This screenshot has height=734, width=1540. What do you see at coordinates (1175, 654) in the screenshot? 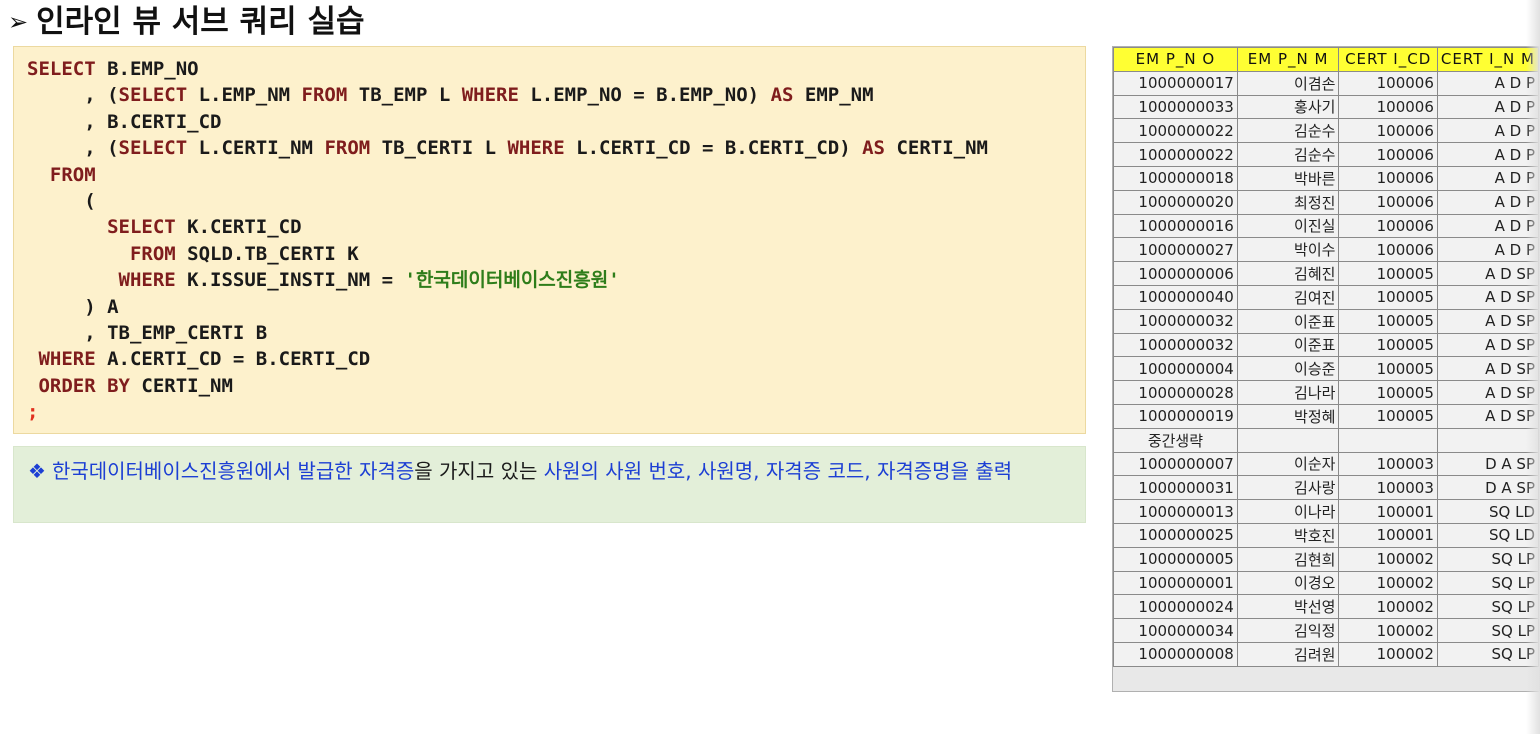
I see `emp-no-cell: 1000000008` at bounding box center [1175, 654].